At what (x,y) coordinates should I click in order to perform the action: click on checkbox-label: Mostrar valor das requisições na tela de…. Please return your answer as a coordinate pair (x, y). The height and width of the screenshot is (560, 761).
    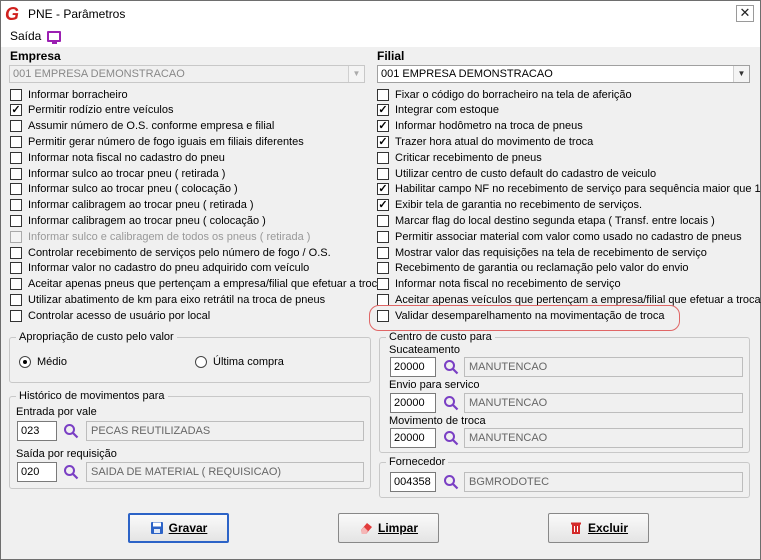
    Looking at the image, I should click on (551, 252).